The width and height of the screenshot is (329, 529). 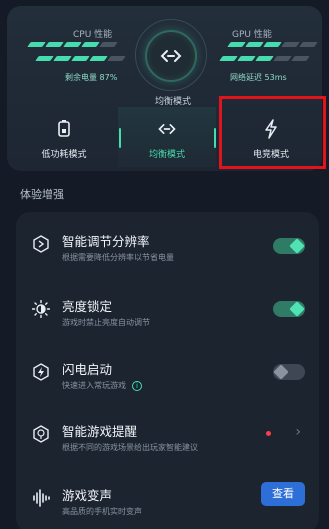 What do you see at coordinates (172, 102) in the screenshot?
I see `current-mode-label: 均衡模式` at bounding box center [172, 102].